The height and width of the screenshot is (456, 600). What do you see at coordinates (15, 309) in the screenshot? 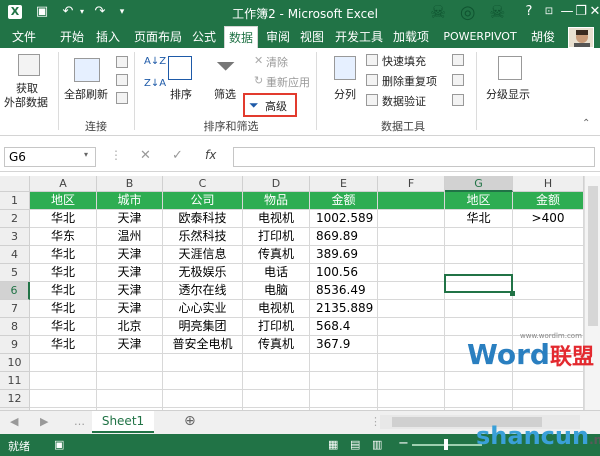
I see `row-header-7: 7` at bounding box center [15, 309].